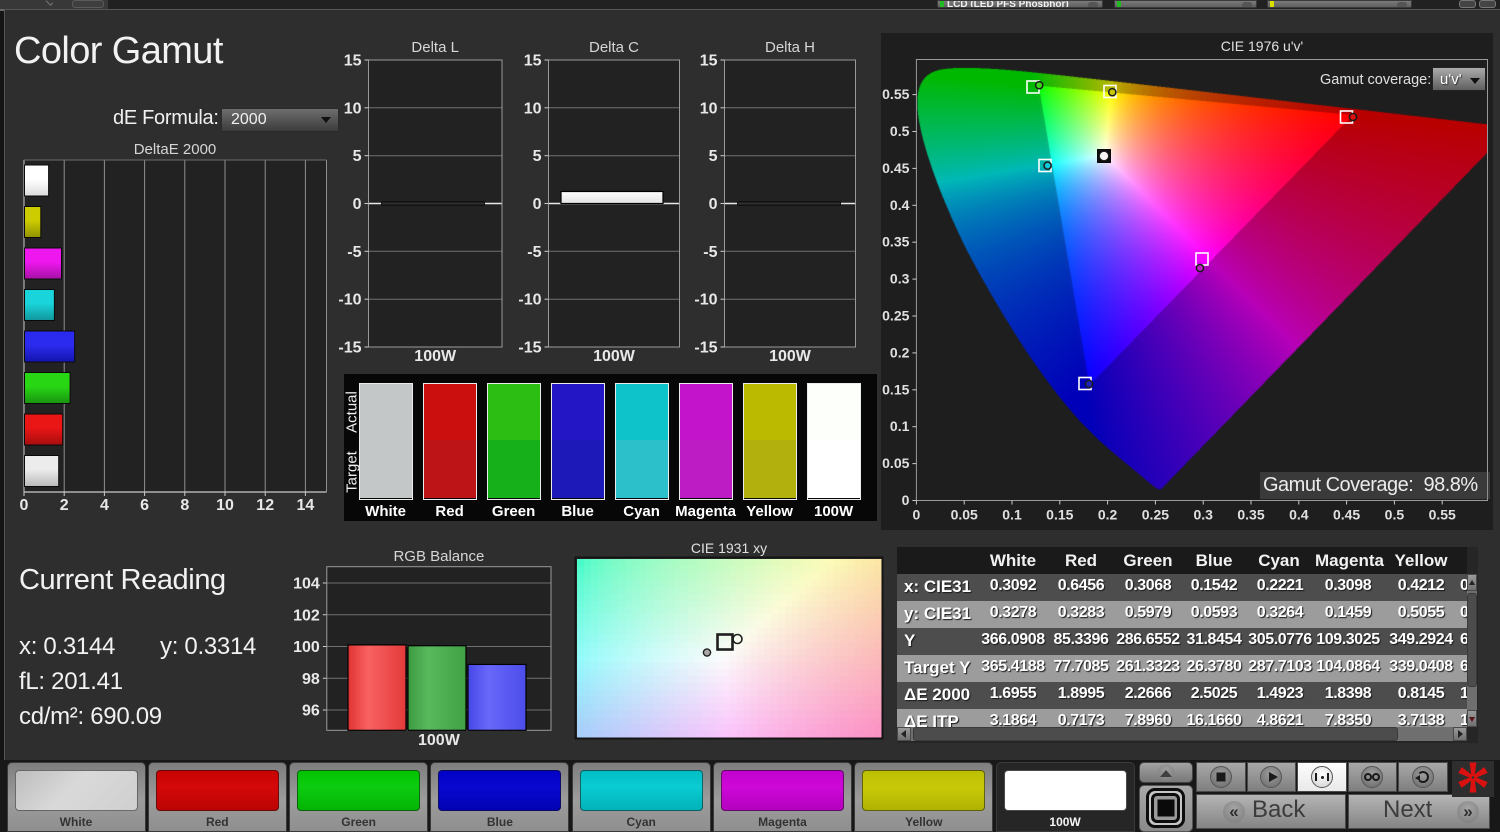 The height and width of the screenshot is (832, 1500). What do you see at coordinates (311, 711) in the screenshot?
I see `svg-text: 96` at bounding box center [311, 711].